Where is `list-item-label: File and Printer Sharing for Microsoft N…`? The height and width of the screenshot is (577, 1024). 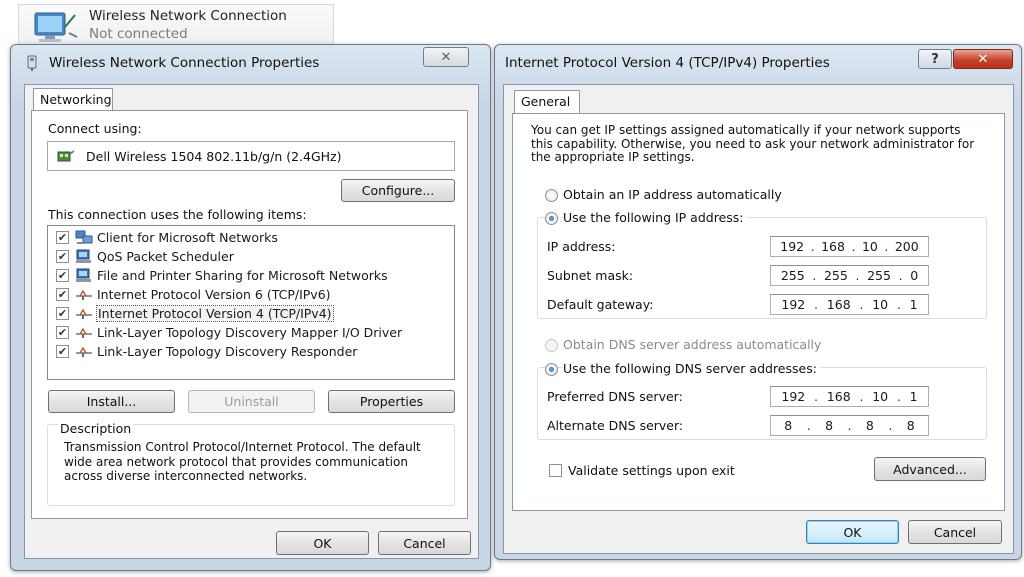
list-item-label: File and Printer Sharing for Microsoft N… is located at coordinates (242, 275).